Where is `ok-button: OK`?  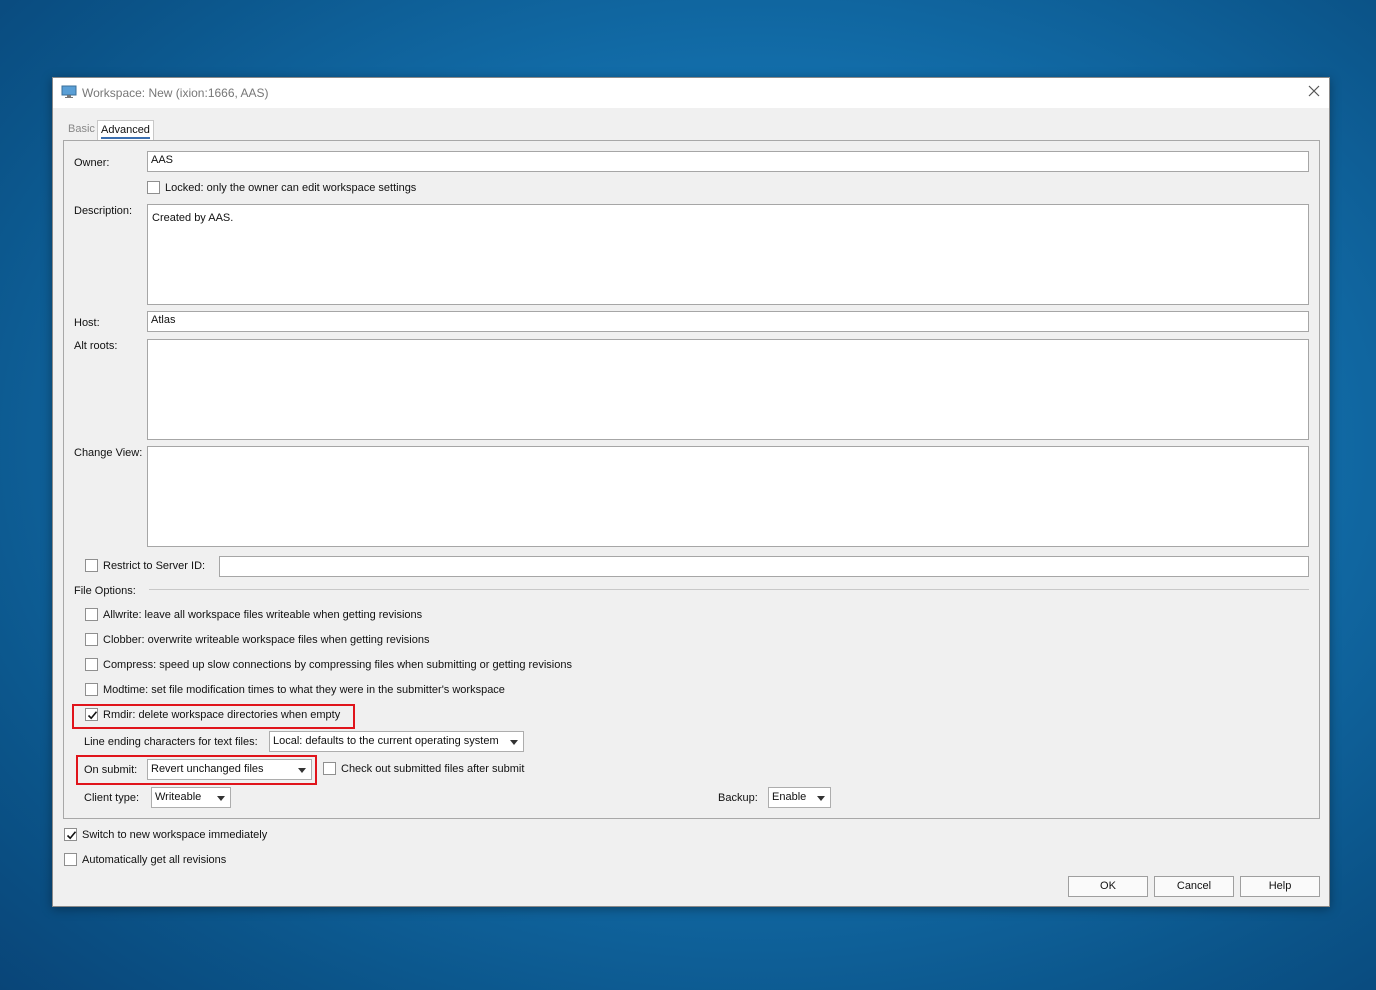
ok-button: OK is located at coordinates (1108, 886).